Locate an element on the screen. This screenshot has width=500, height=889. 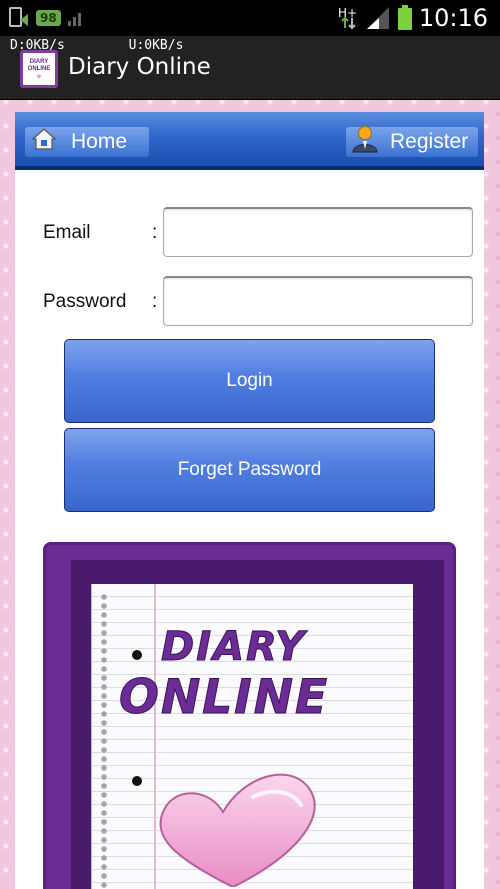
password-label: Password is located at coordinates (85, 301).